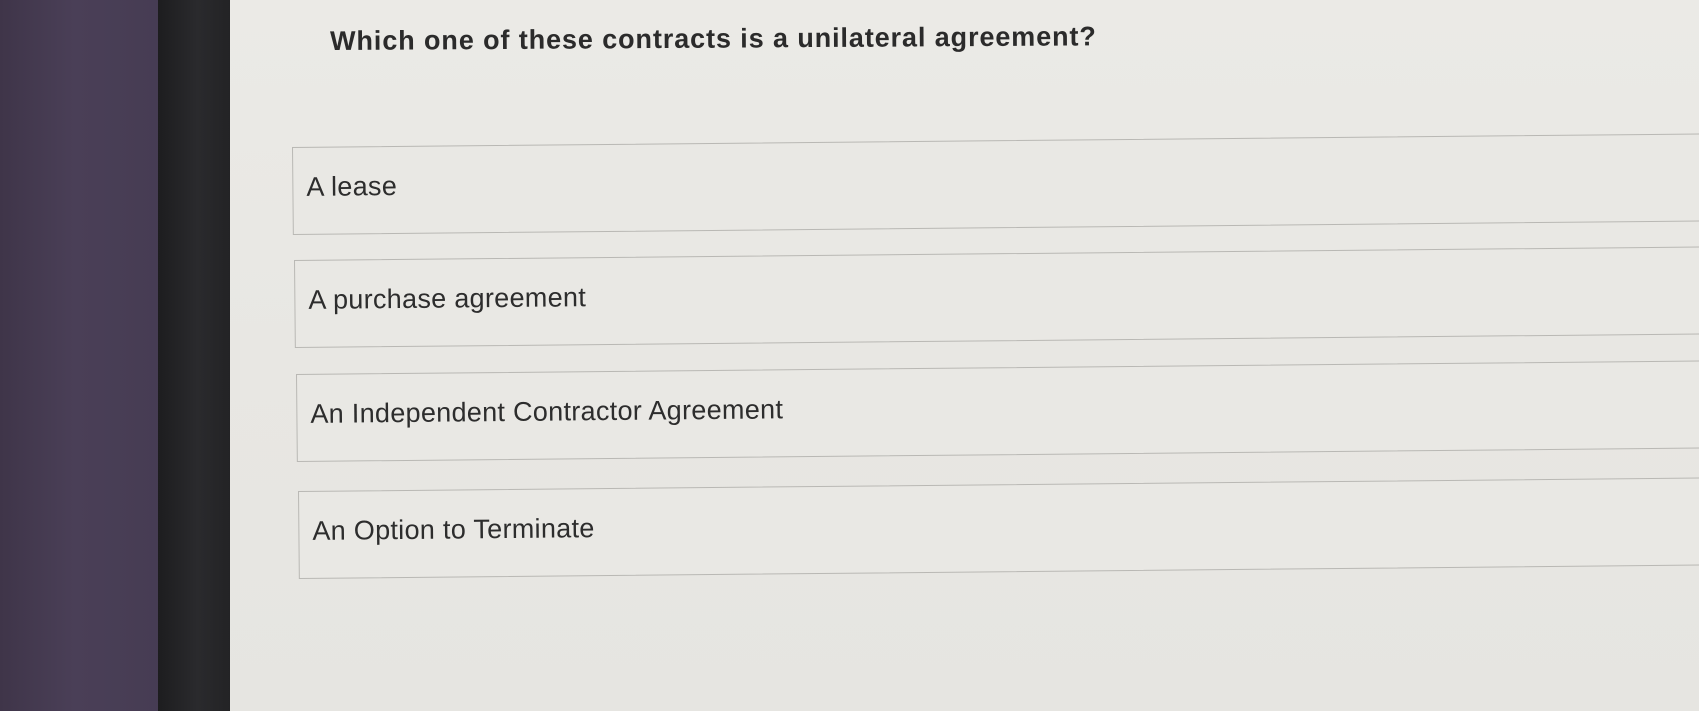 The width and height of the screenshot is (1699, 711). What do you see at coordinates (995, 183) in the screenshot?
I see `answer-option-a-lease: A lease` at bounding box center [995, 183].